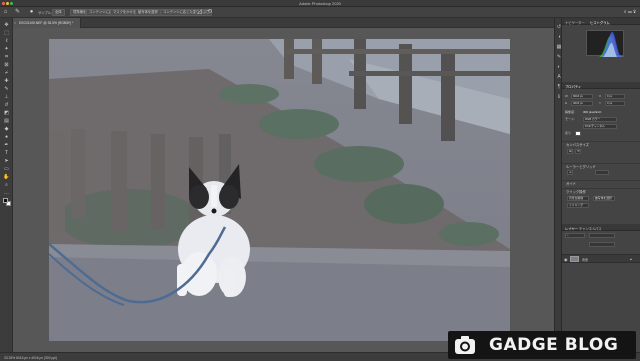 The height and width of the screenshot is (361, 640). I want to click on eraser-icon: ◩, so click(6, 113).